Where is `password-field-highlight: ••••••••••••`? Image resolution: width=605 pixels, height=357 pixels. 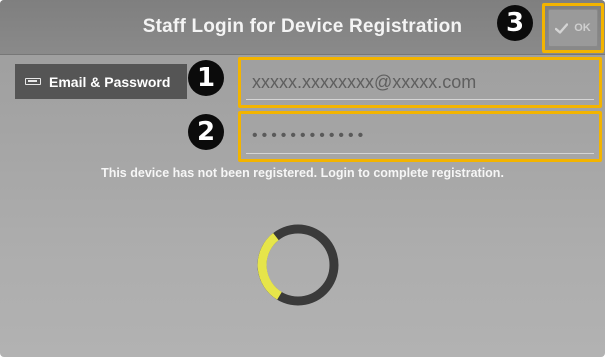
password-field-highlight: •••••••••••• is located at coordinates (420, 136).